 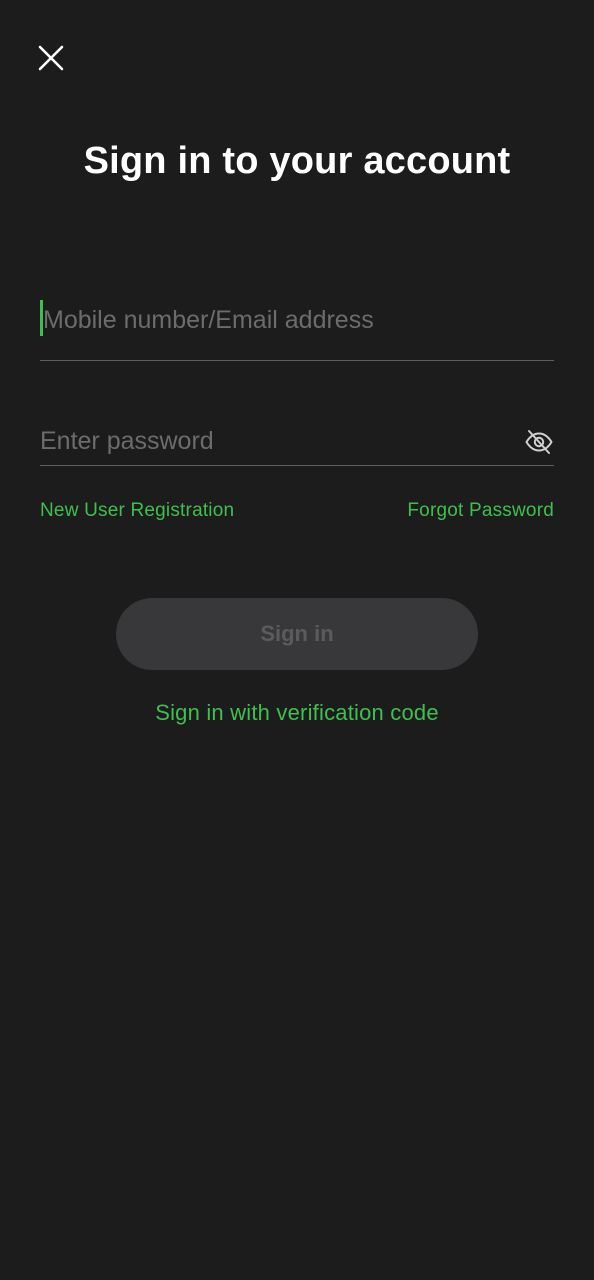 What do you see at coordinates (297, 320) in the screenshot?
I see `account-input` at bounding box center [297, 320].